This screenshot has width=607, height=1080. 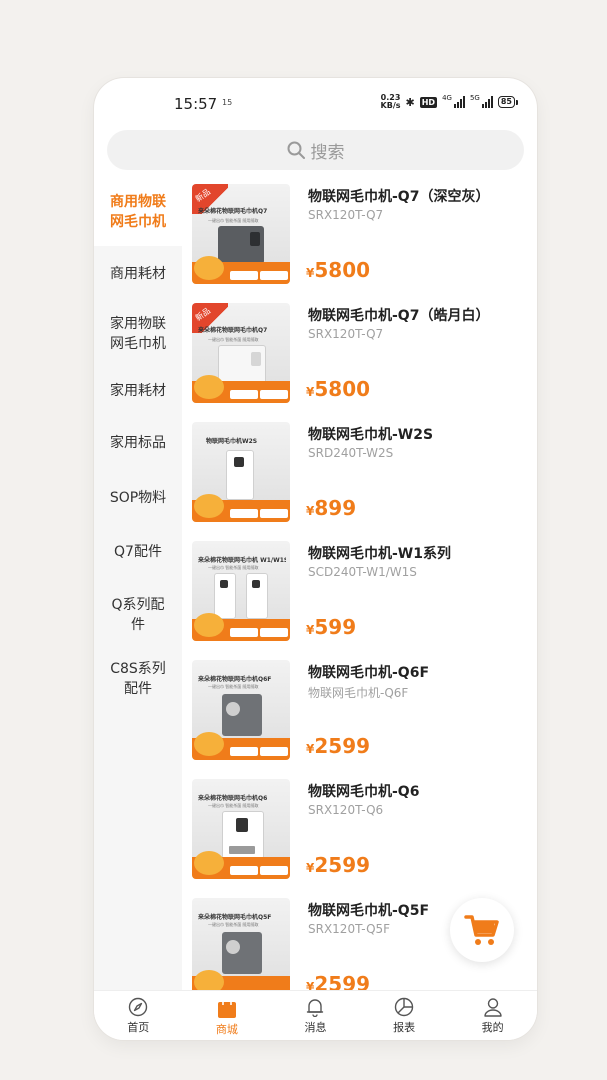 I want to click on image-title: 来朵棉花物联网毛巾机Q6F, so click(x=235, y=679).